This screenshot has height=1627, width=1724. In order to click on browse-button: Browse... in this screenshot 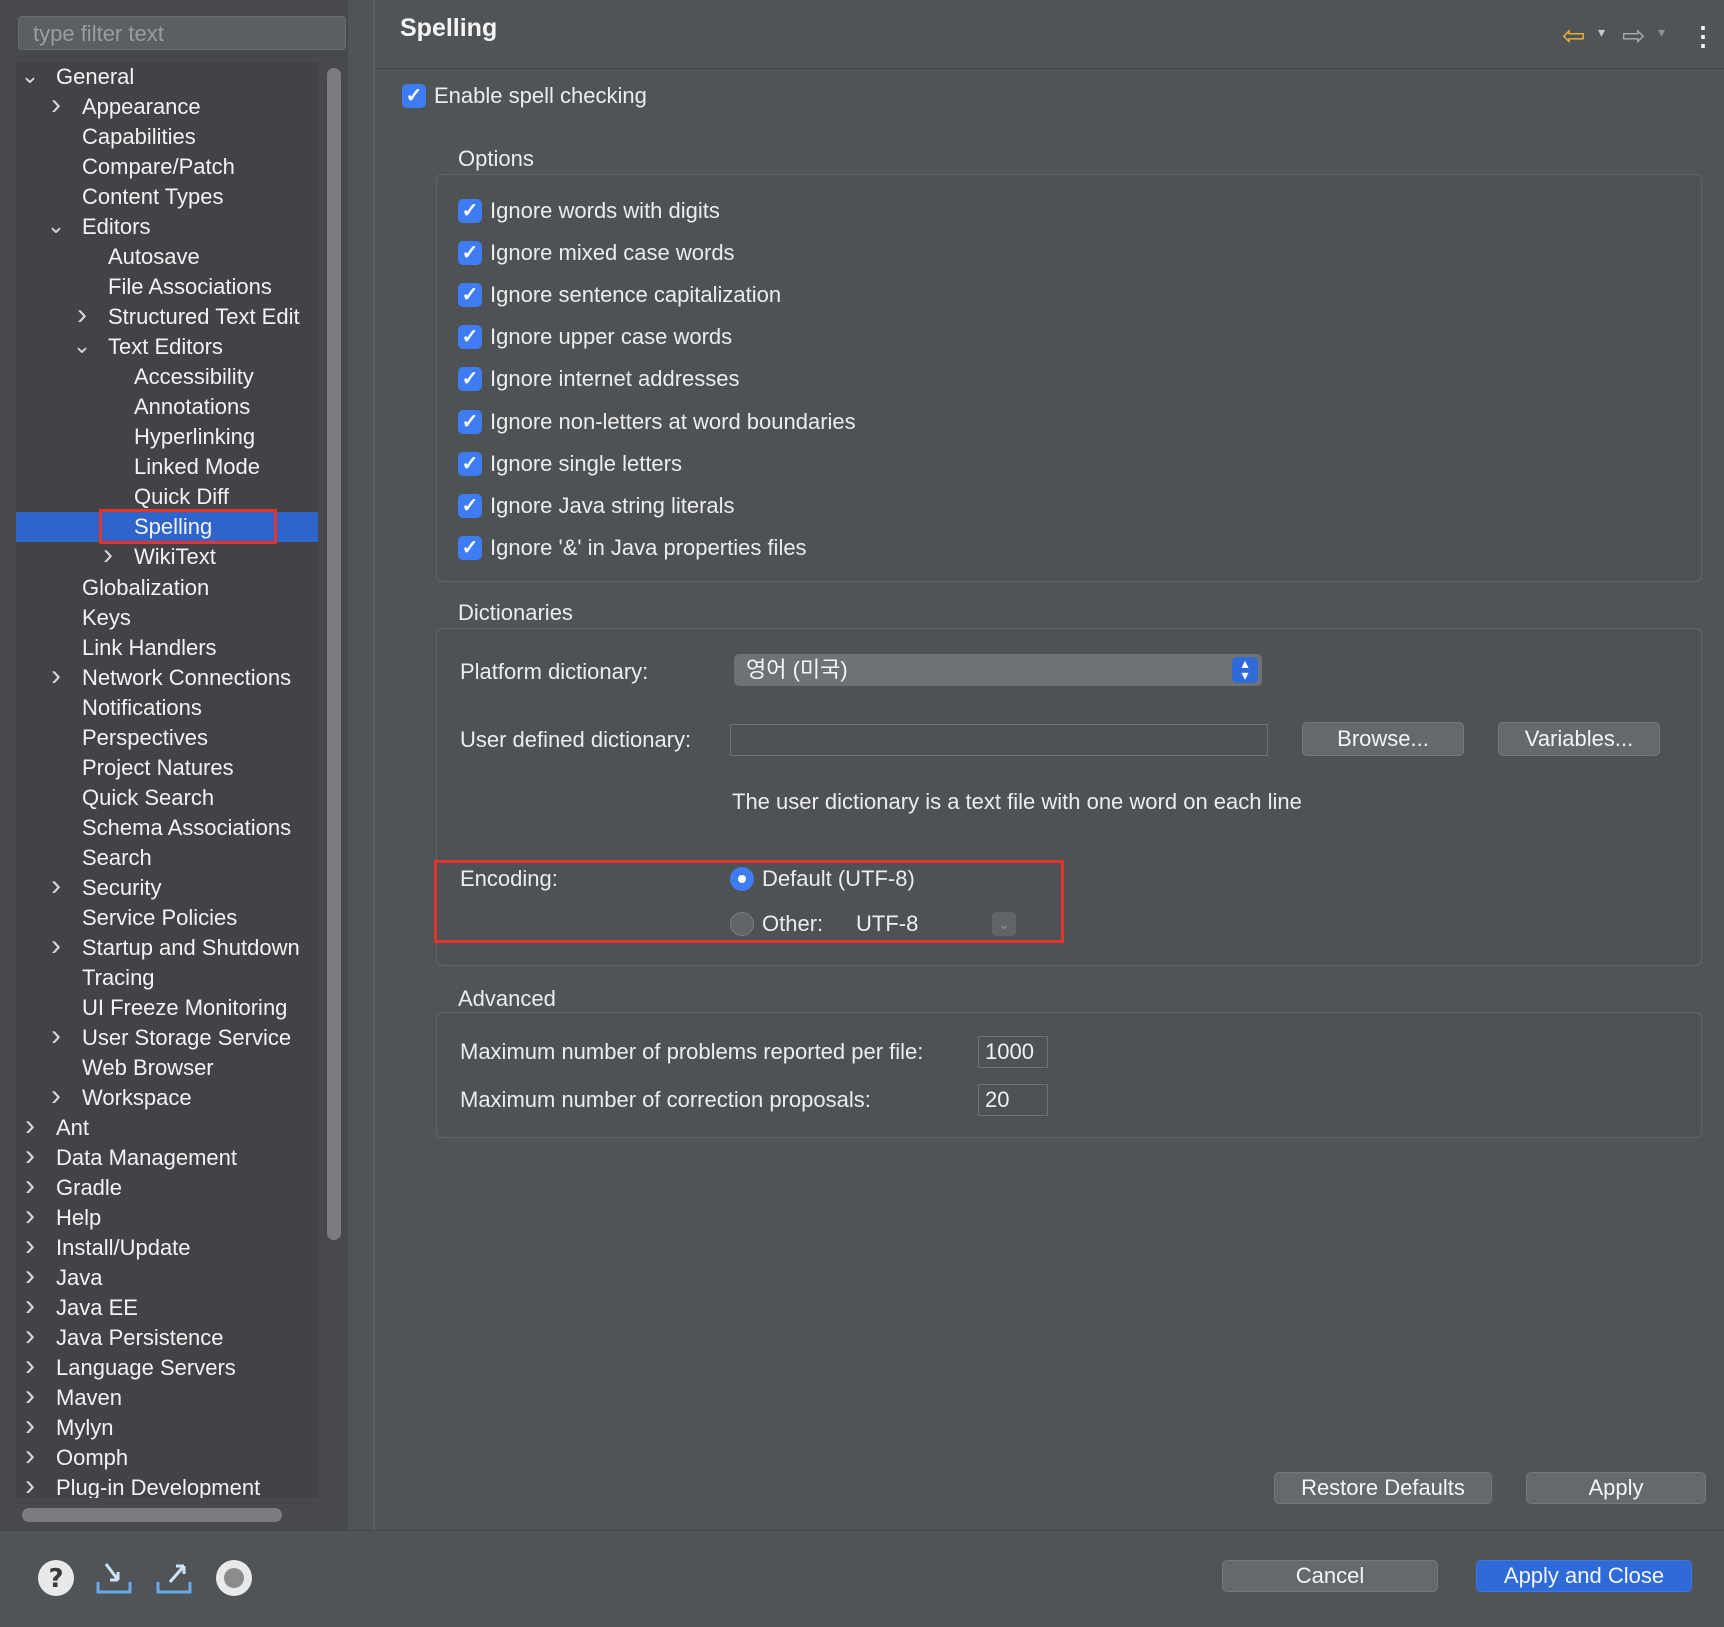, I will do `click(1383, 739)`.